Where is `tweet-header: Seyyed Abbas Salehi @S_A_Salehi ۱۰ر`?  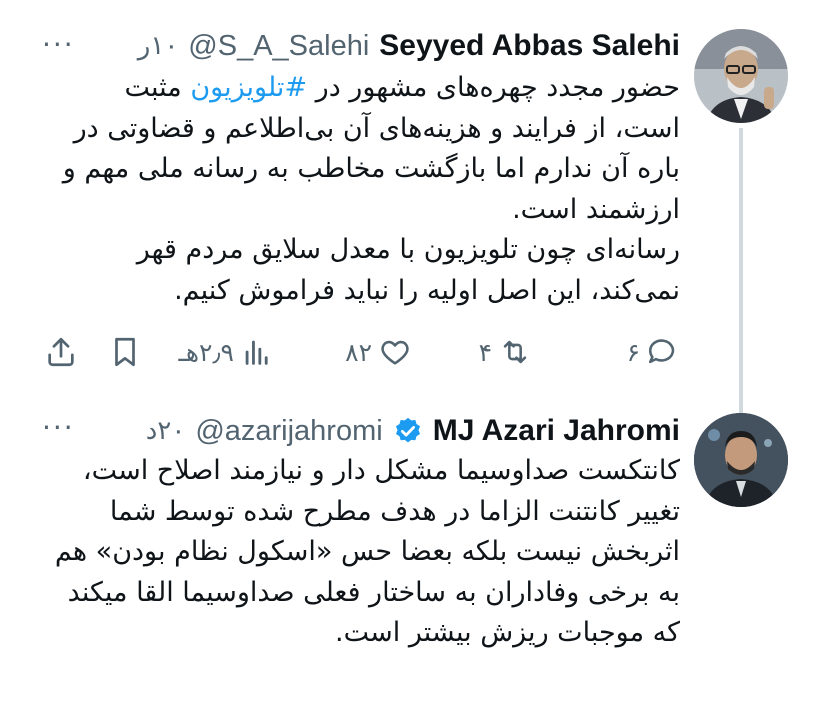
tweet-header: Seyyed Abbas Salehi @S_A_Salehi ۱۰ر is located at coordinates (360, 46).